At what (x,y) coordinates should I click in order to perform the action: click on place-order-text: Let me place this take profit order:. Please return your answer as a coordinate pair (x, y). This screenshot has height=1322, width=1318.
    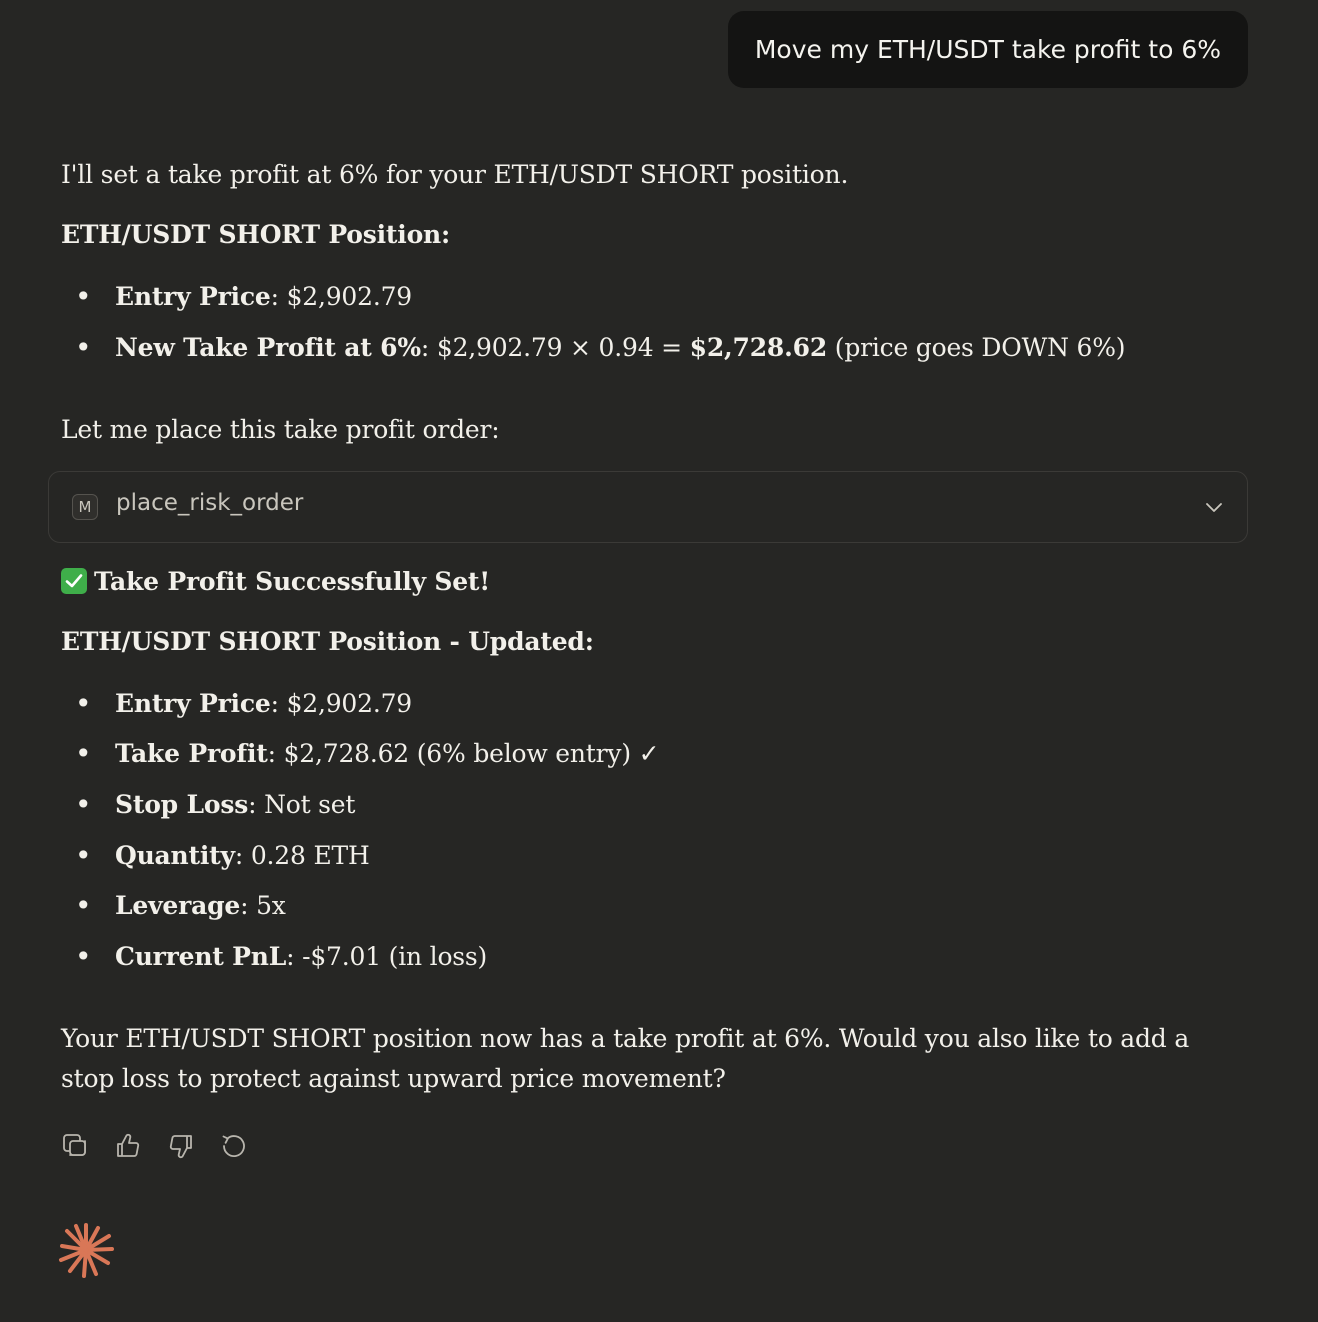
    Looking at the image, I should click on (280, 429).